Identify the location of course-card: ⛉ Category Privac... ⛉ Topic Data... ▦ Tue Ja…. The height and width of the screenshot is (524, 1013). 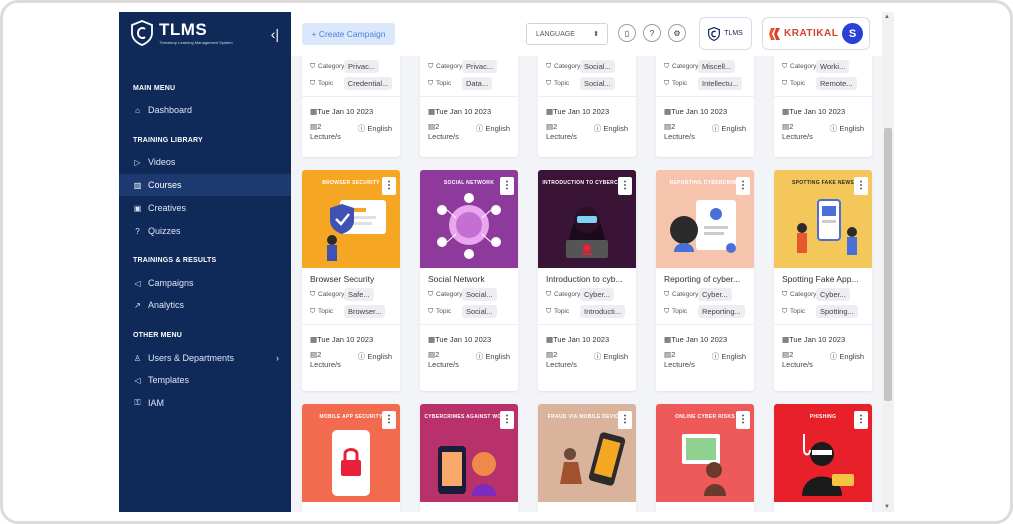
(469, 106).